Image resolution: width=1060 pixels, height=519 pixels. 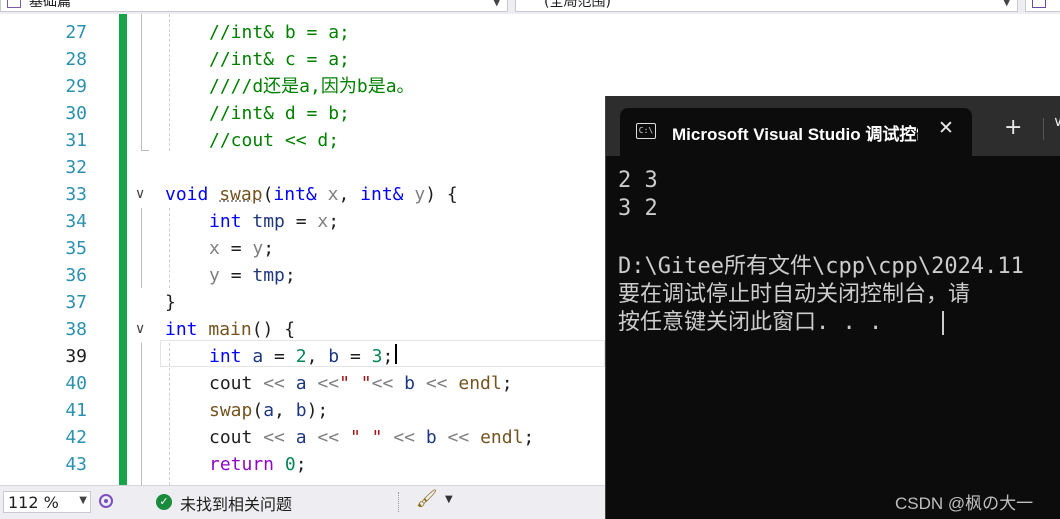 What do you see at coordinates (1013, 128) in the screenshot?
I see `plus-icon: +` at bounding box center [1013, 128].